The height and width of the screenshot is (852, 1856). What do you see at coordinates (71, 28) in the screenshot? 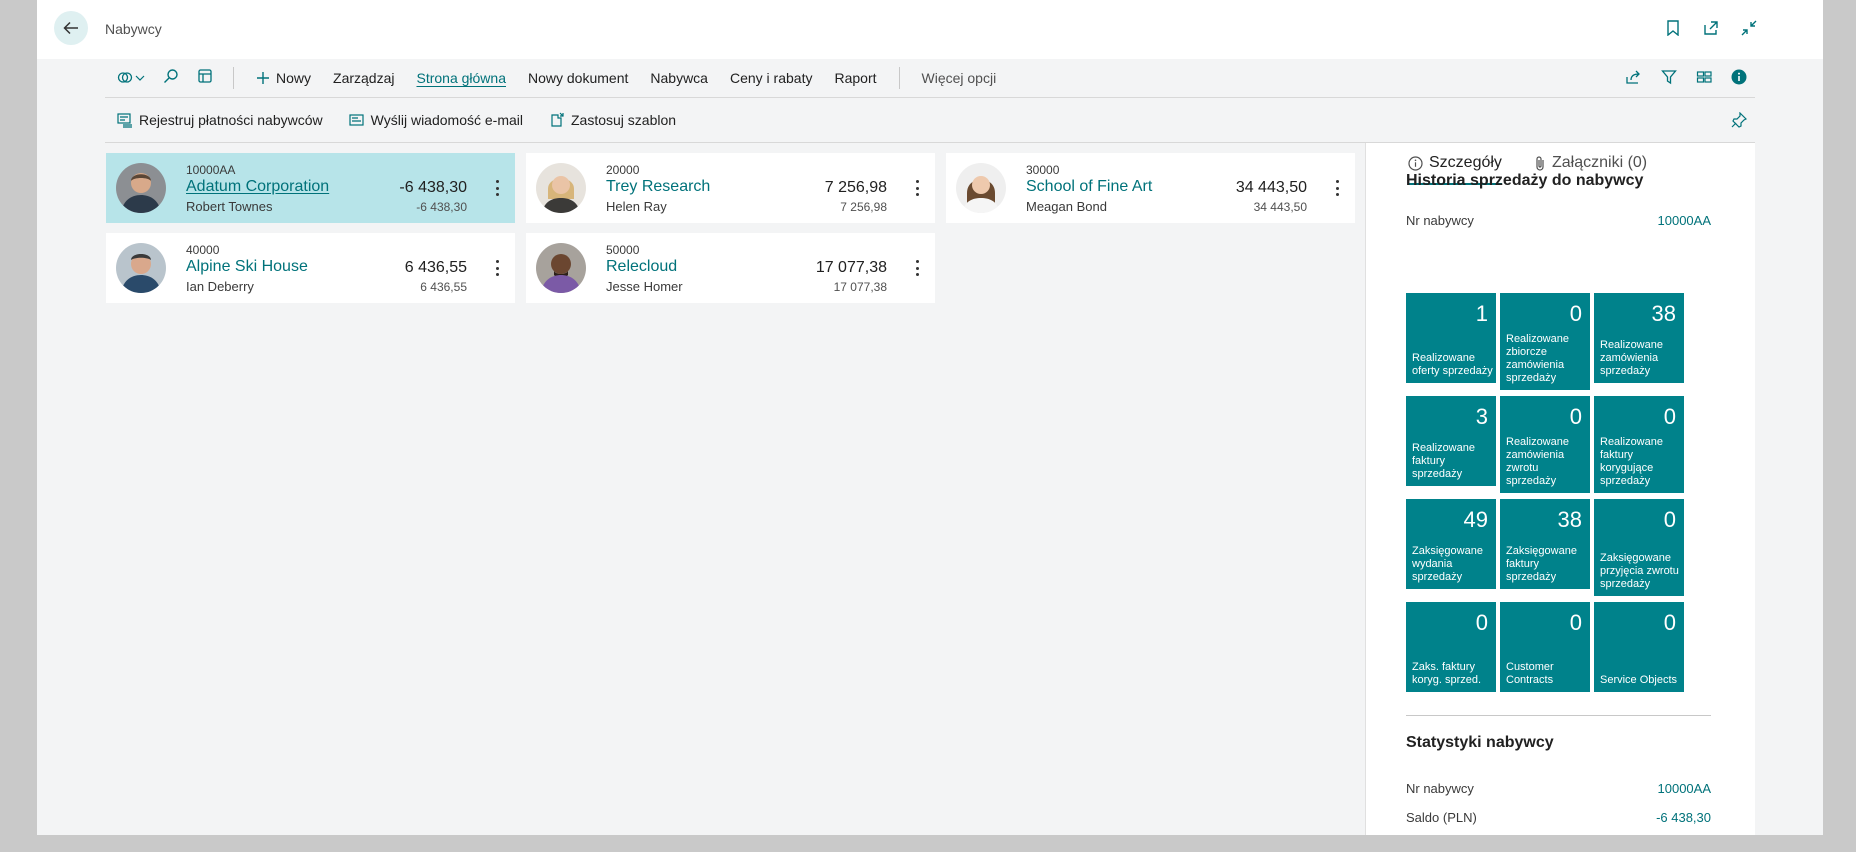
I see `back-button` at bounding box center [71, 28].